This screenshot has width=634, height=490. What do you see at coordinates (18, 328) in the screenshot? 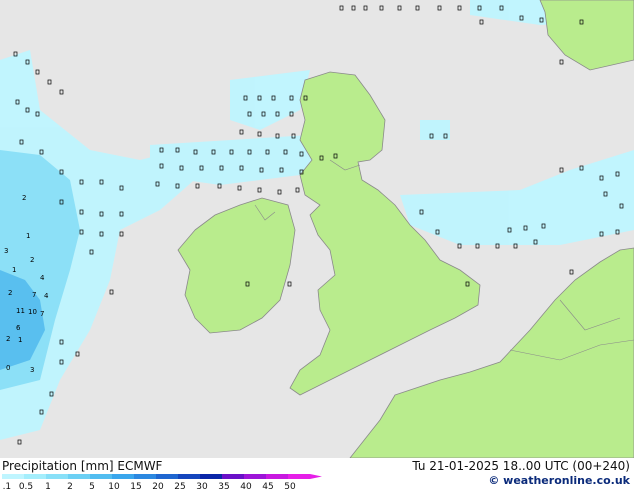
I see `precip-value: 6` at bounding box center [18, 328].